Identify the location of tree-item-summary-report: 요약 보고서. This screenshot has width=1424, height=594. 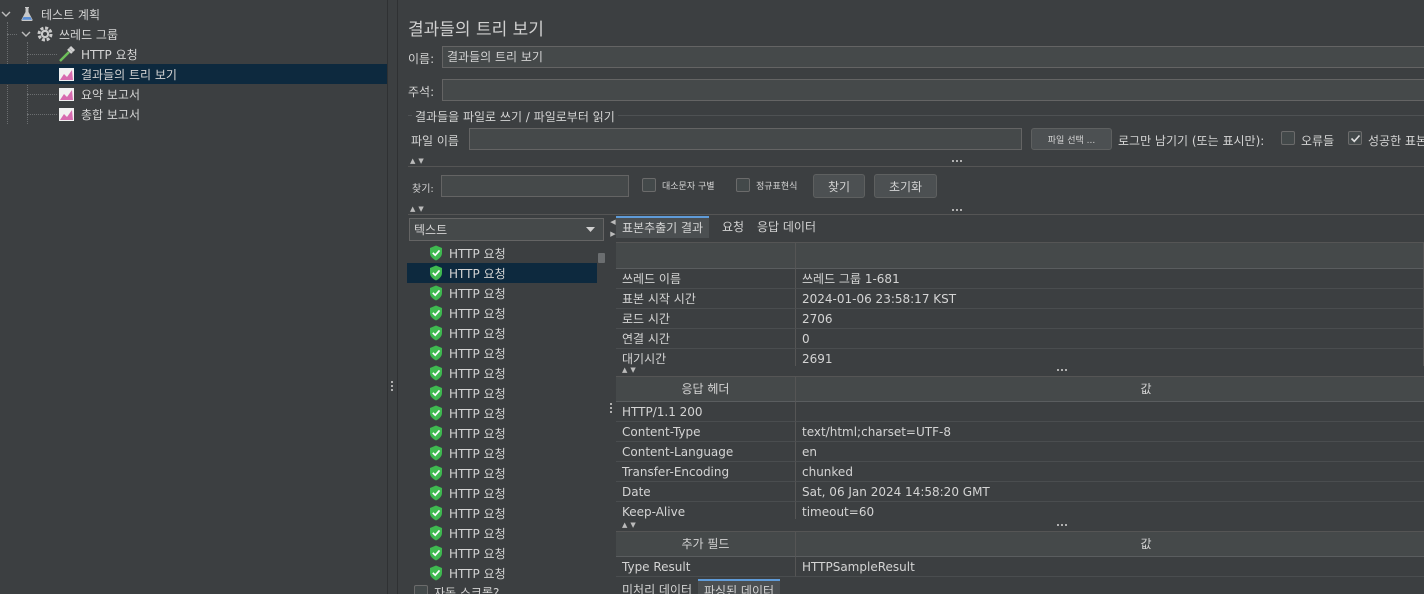
(99, 94).